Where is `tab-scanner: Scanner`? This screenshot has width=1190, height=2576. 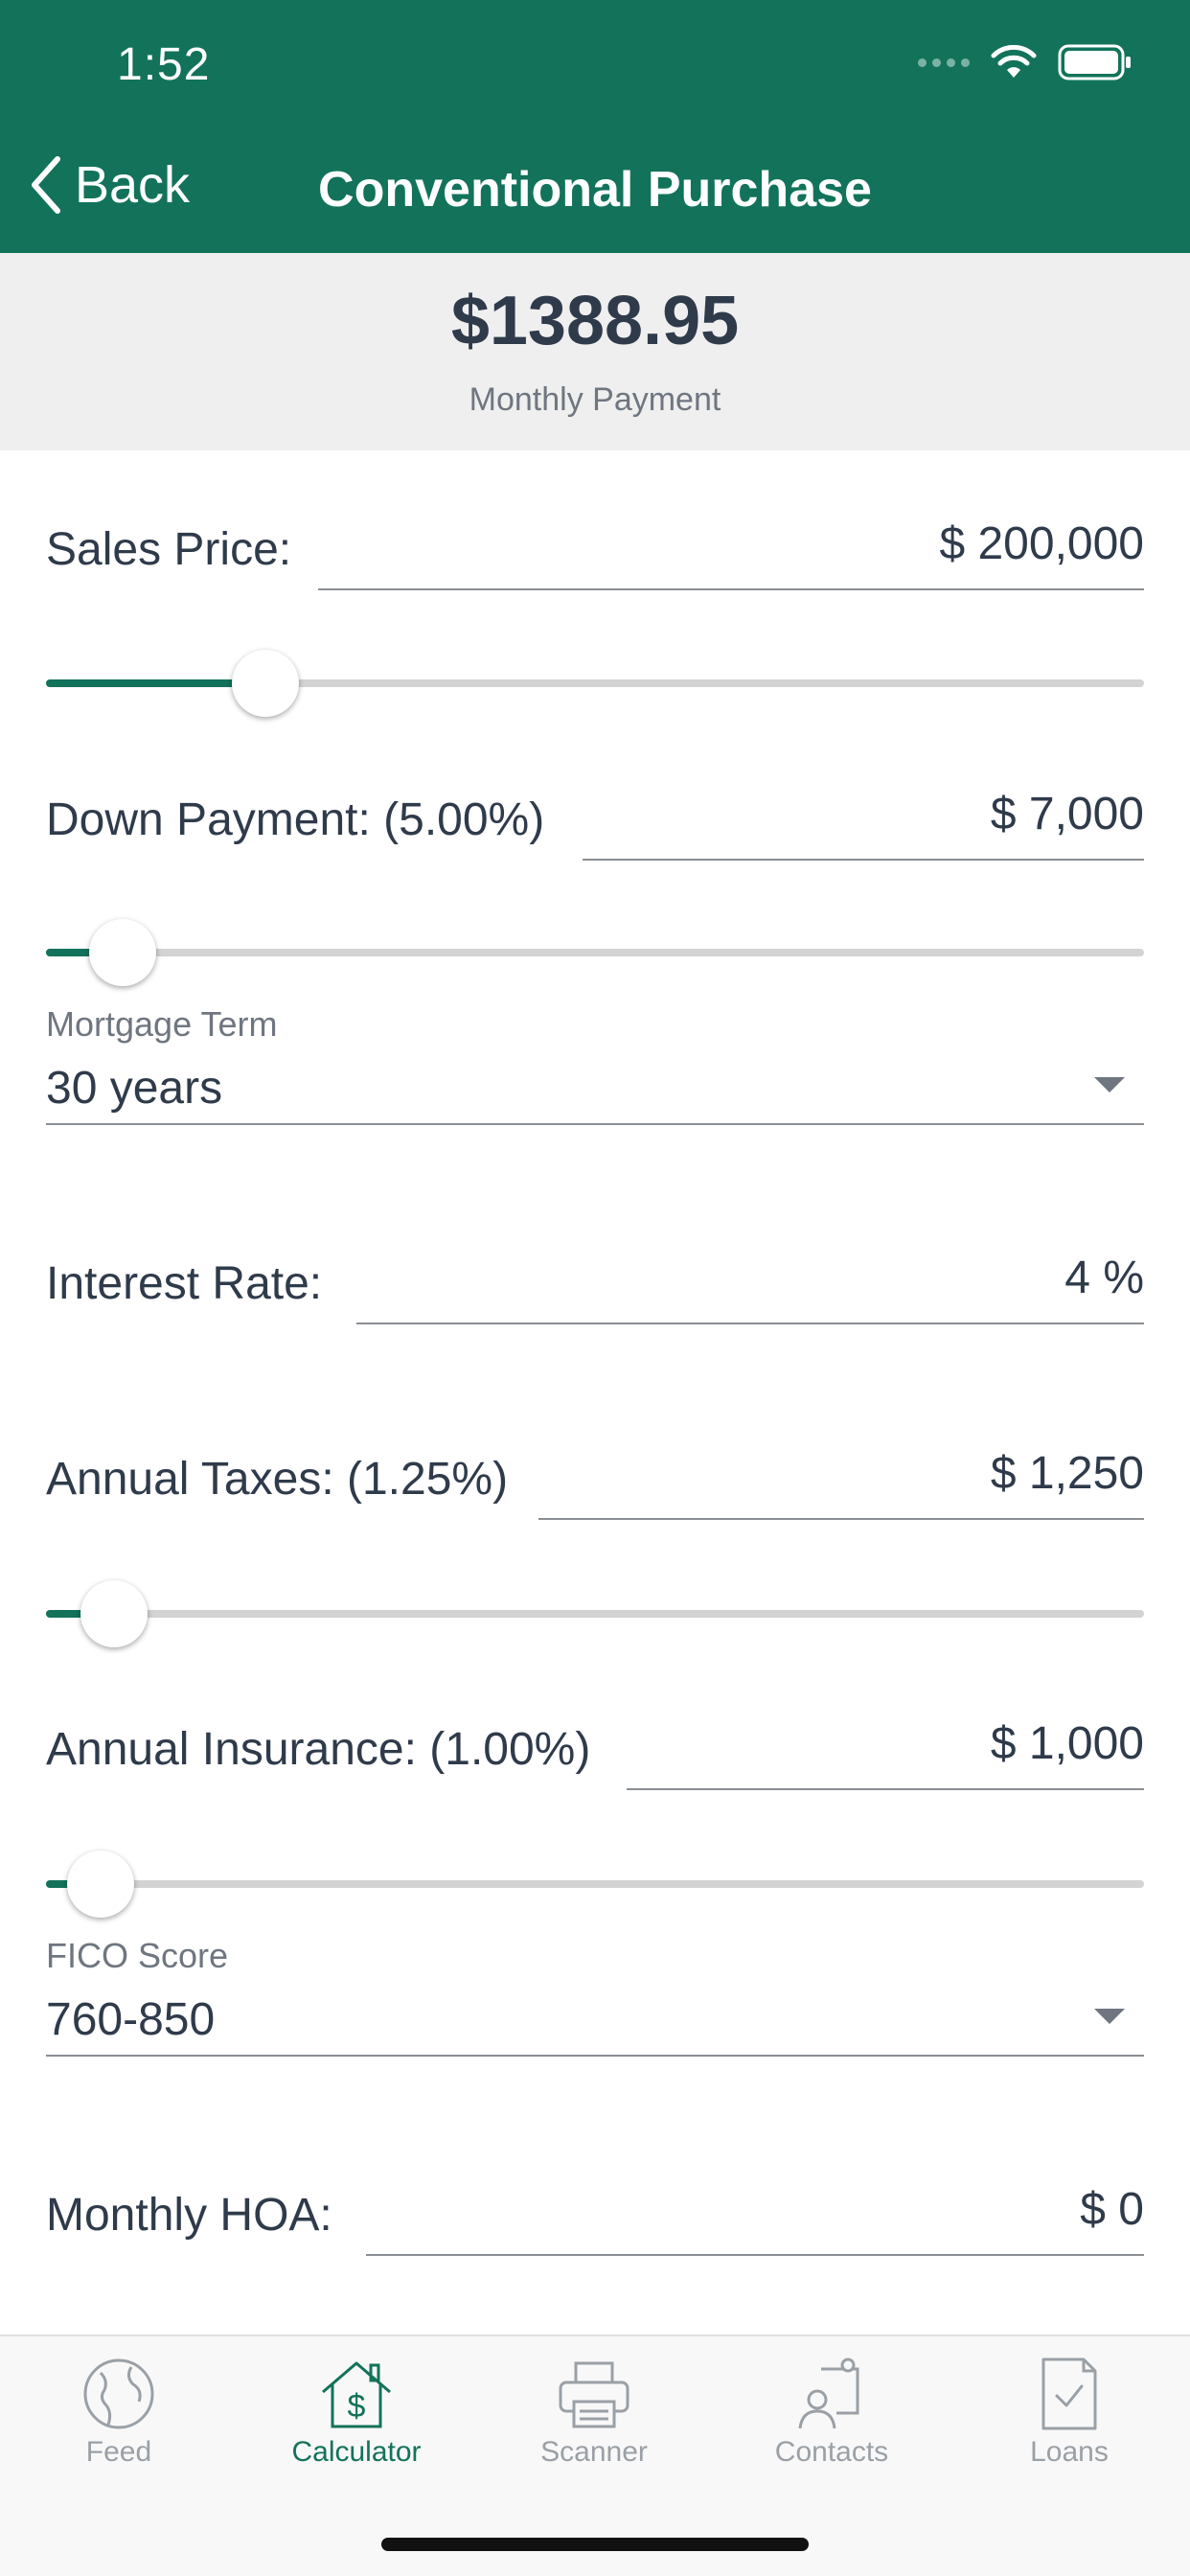
tab-scanner: Scanner is located at coordinates (594, 2412).